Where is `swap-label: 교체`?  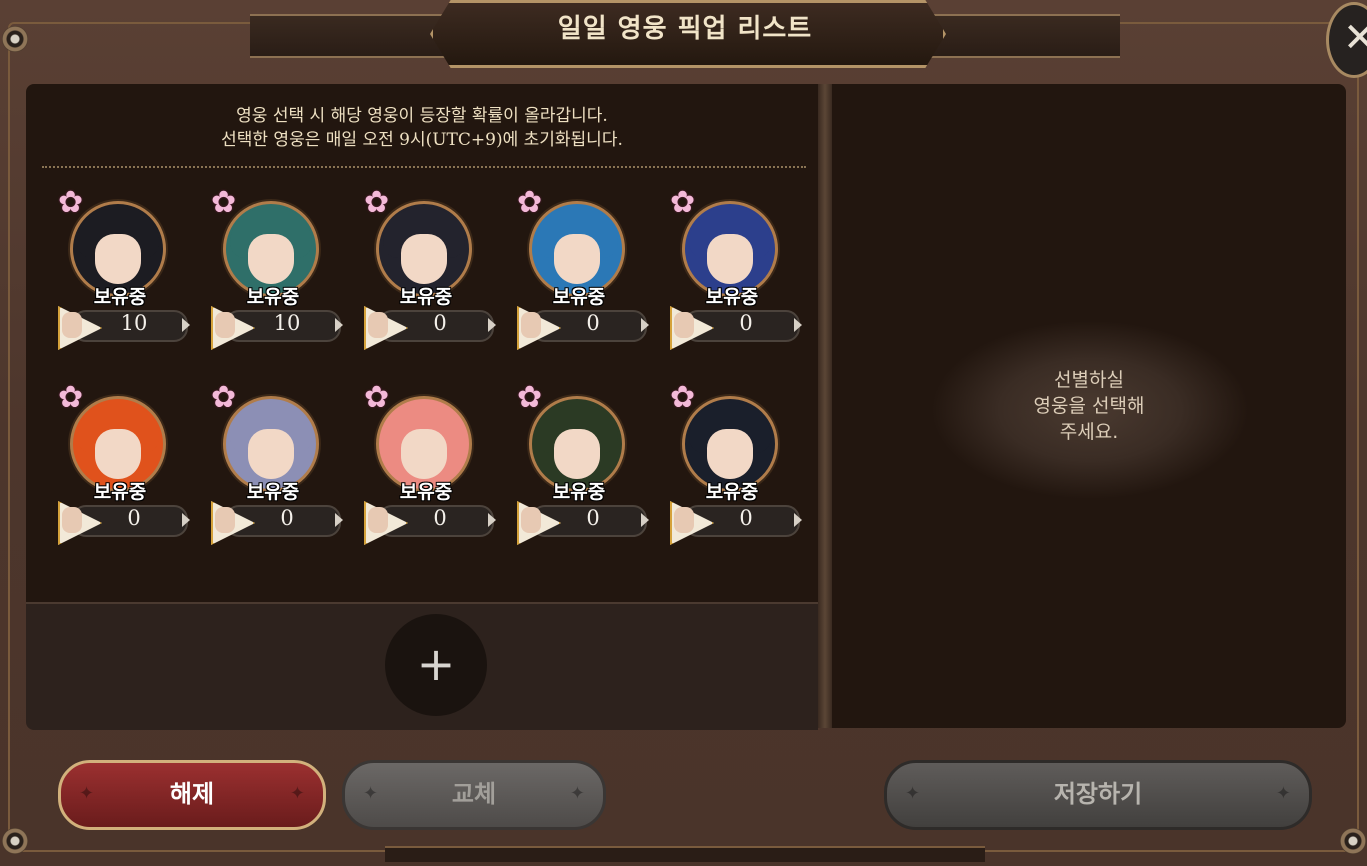
swap-label: 교체 is located at coordinates (474, 794).